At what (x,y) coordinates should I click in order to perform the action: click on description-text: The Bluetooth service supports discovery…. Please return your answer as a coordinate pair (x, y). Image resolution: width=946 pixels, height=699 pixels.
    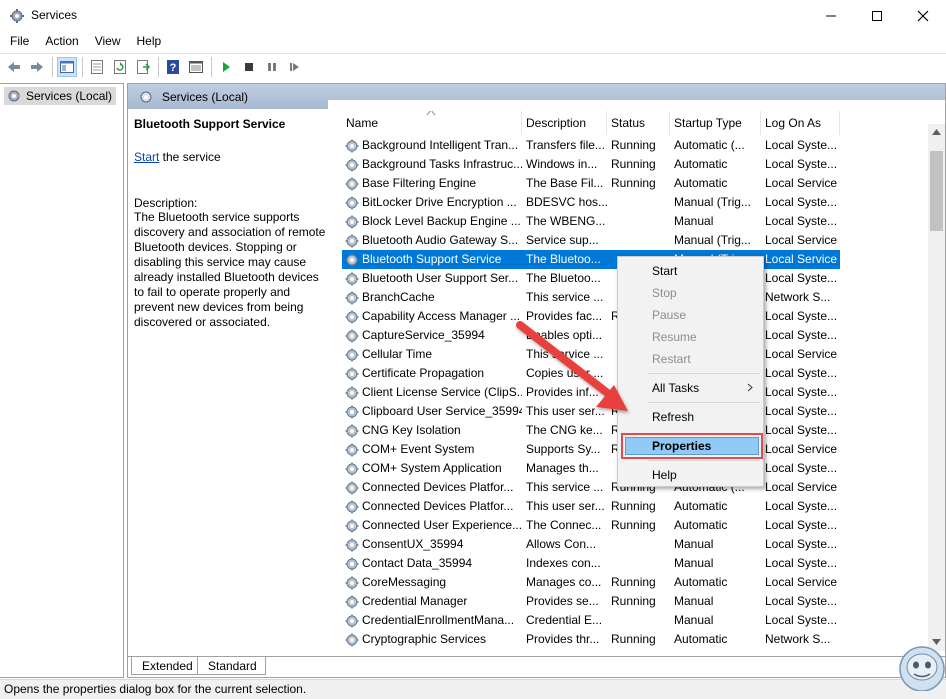
    Looking at the image, I should click on (230, 269).